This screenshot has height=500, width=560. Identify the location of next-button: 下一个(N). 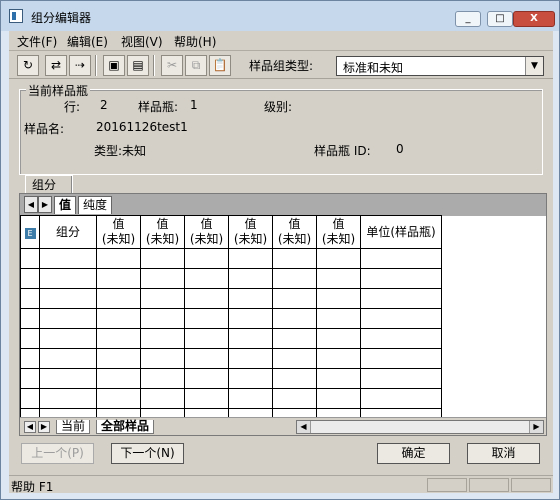
(147, 453).